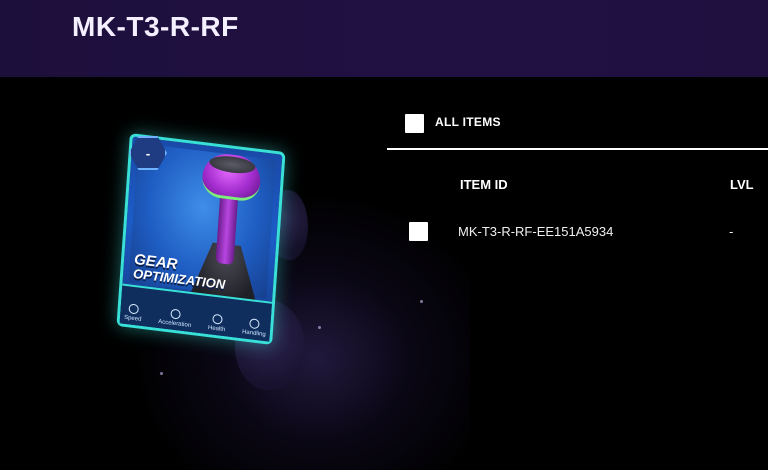 This screenshot has height=470, width=768. Describe the element at coordinates (155, 26) in the screenshot. I see `page-title: MK-T3-R-RF` at that location.